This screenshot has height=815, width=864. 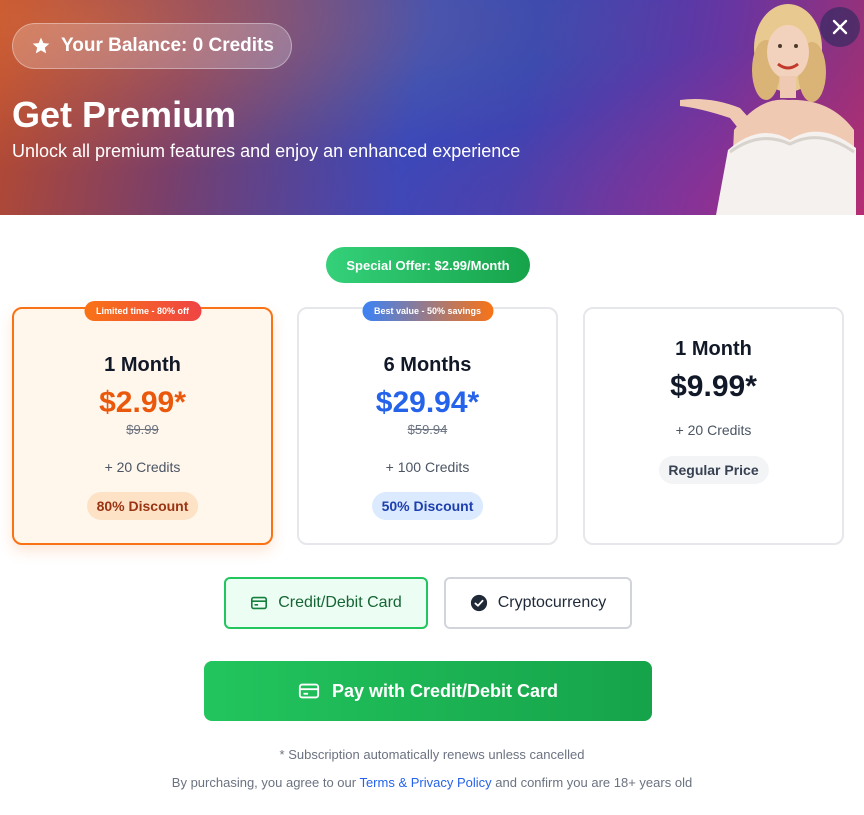 I want to click on close-icon, so click(x=840, y=27).